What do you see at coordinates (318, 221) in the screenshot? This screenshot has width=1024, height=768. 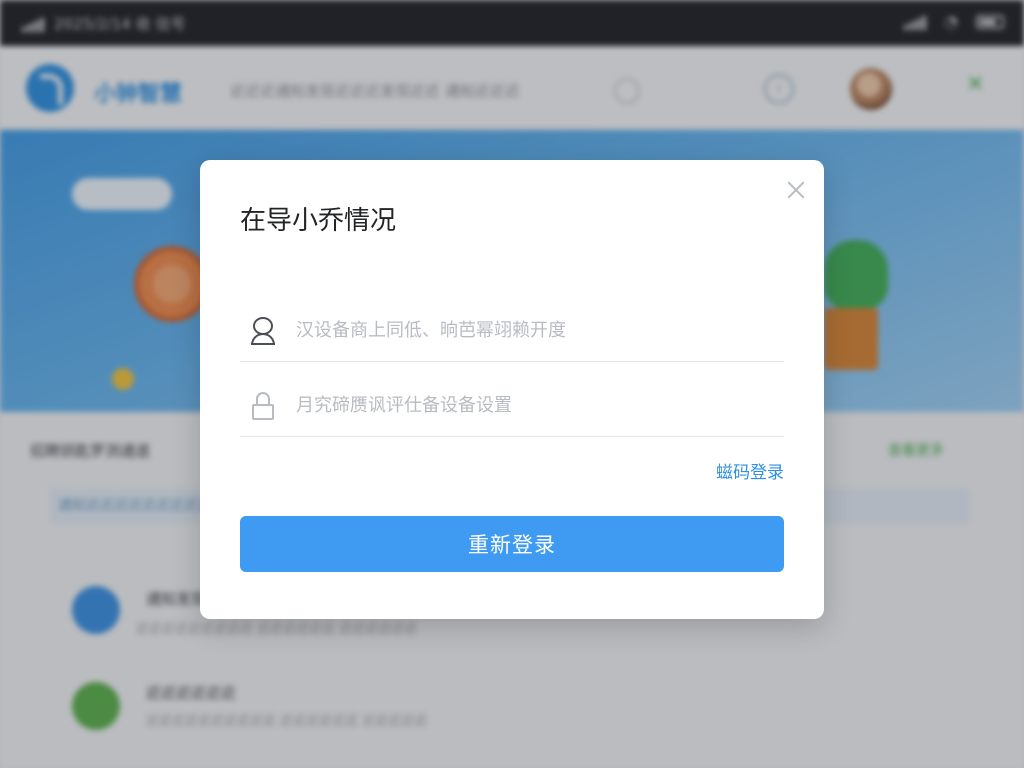 I see `dialog-title: 在导小乔情况` at bounding box center [318, 221].